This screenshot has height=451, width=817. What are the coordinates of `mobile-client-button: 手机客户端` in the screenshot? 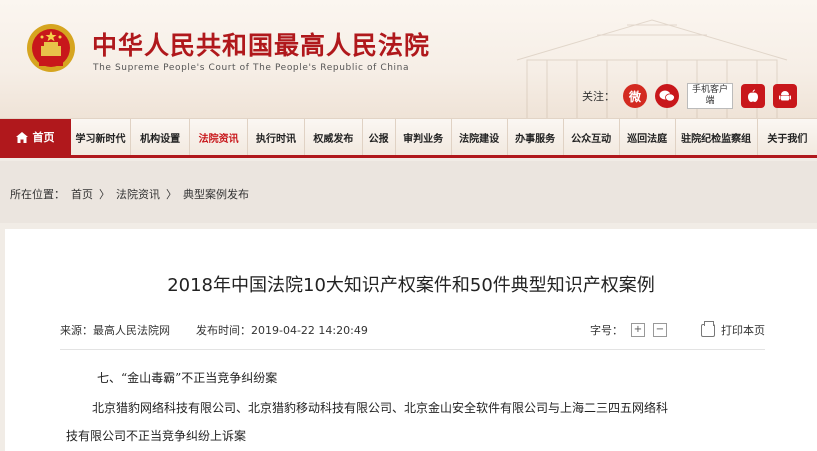 It's located at (710, 96).